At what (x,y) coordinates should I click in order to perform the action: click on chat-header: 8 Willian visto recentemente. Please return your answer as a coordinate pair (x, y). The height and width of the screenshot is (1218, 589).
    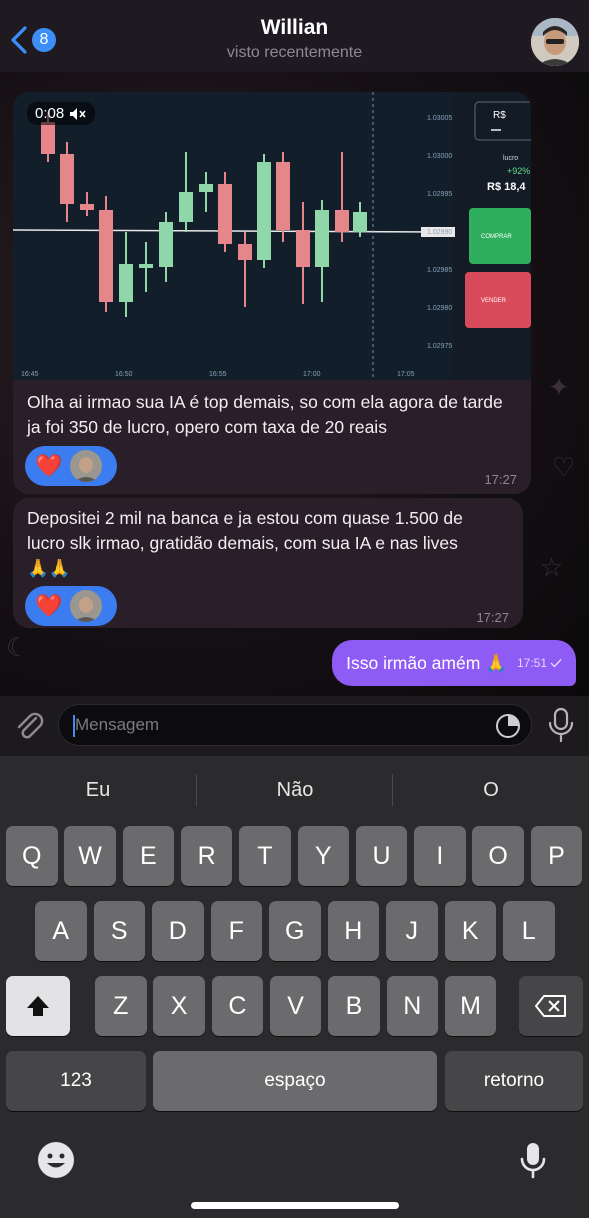
    Looking at the image, I should click on (294, 36).